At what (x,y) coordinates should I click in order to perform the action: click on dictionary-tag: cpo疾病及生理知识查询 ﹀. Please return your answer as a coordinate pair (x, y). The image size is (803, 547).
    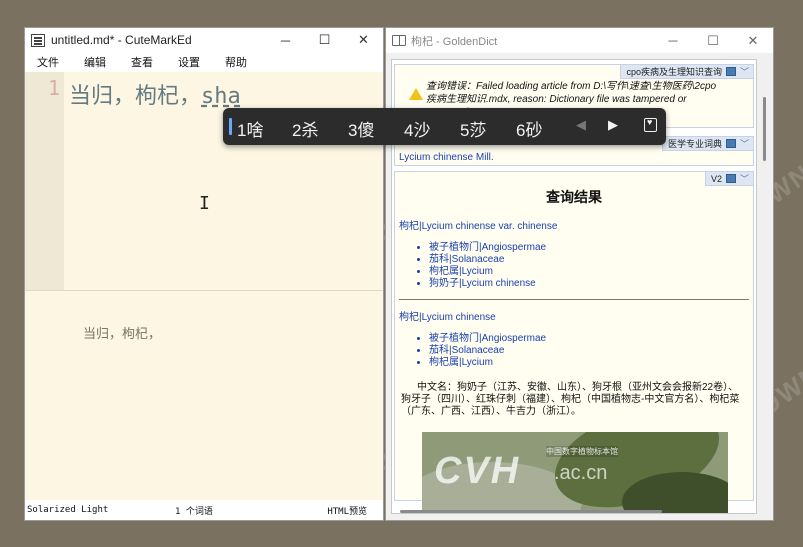
    Looking at the image, I should click on (686, 72).